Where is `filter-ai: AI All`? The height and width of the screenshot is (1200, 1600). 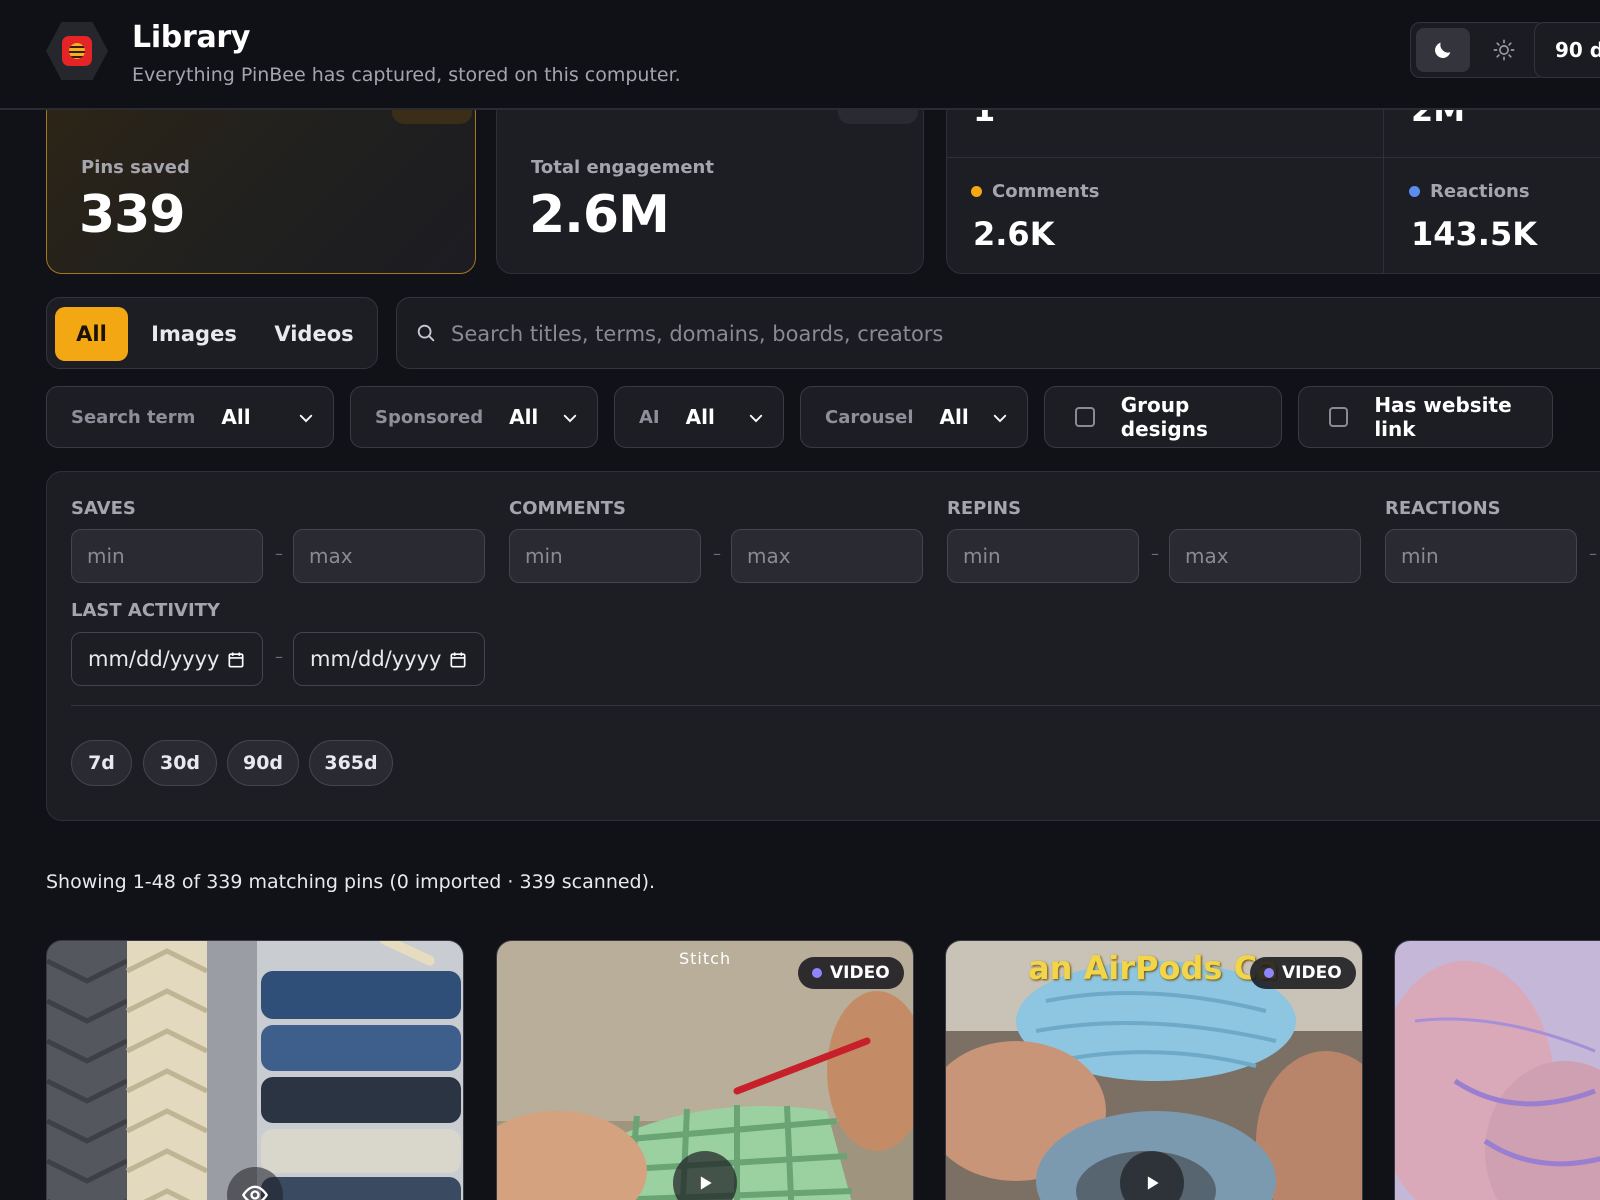
filter-ai: AI All is located at coordinates (699, 417).